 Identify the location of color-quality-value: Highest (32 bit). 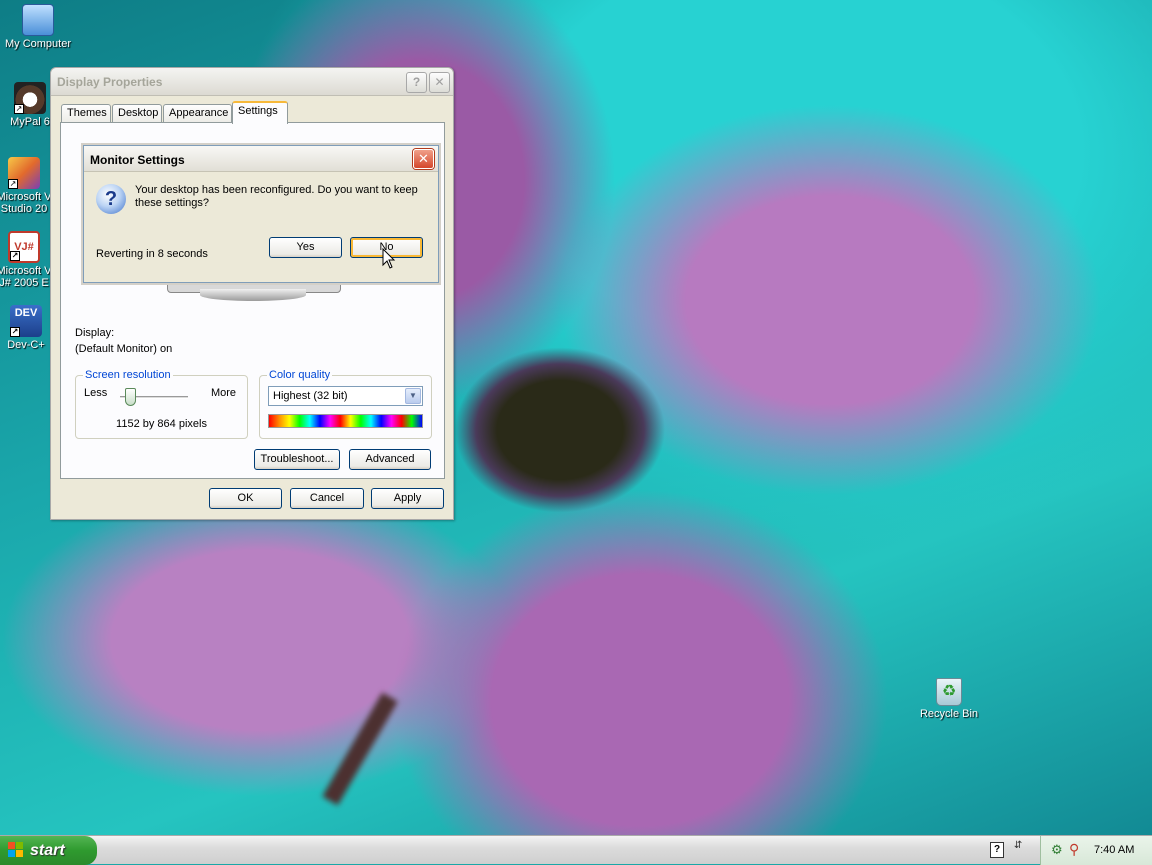
(310, 396).